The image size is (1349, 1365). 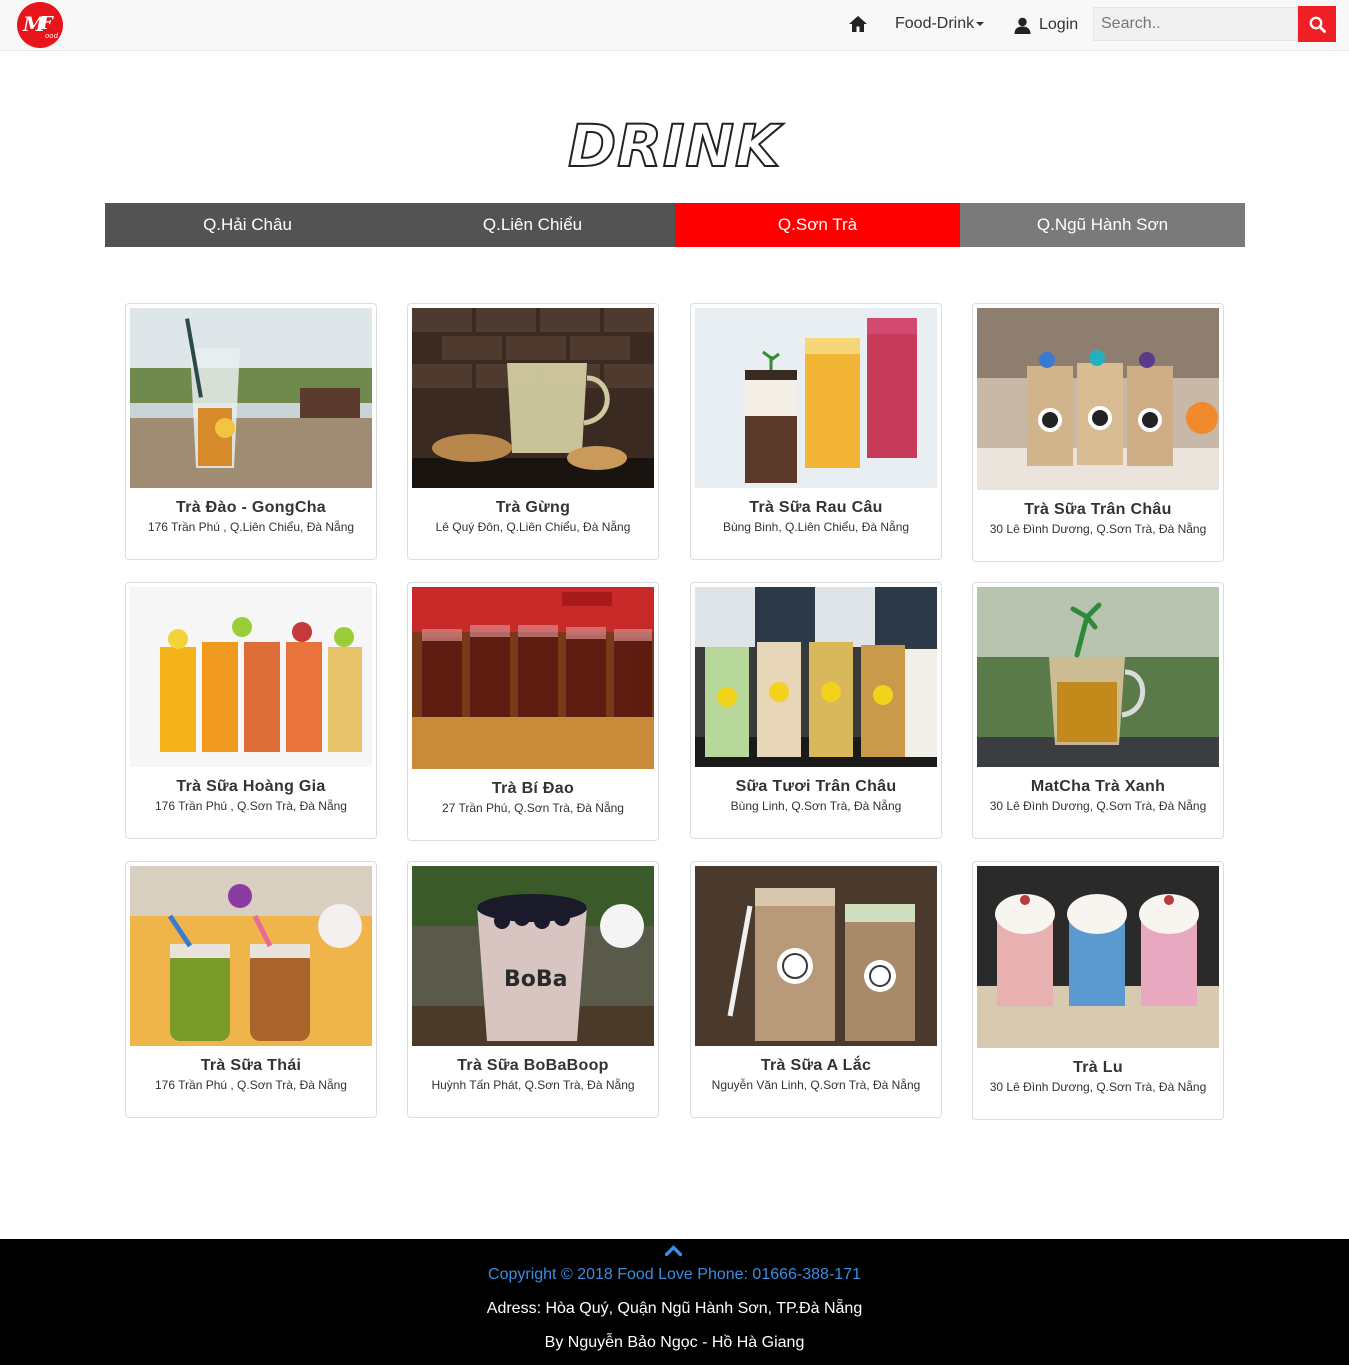 What do you see at coordinates (251, 956) in the screenshot?
I see `product-image-thai-milk-tea` at bounding box center [251, 956].